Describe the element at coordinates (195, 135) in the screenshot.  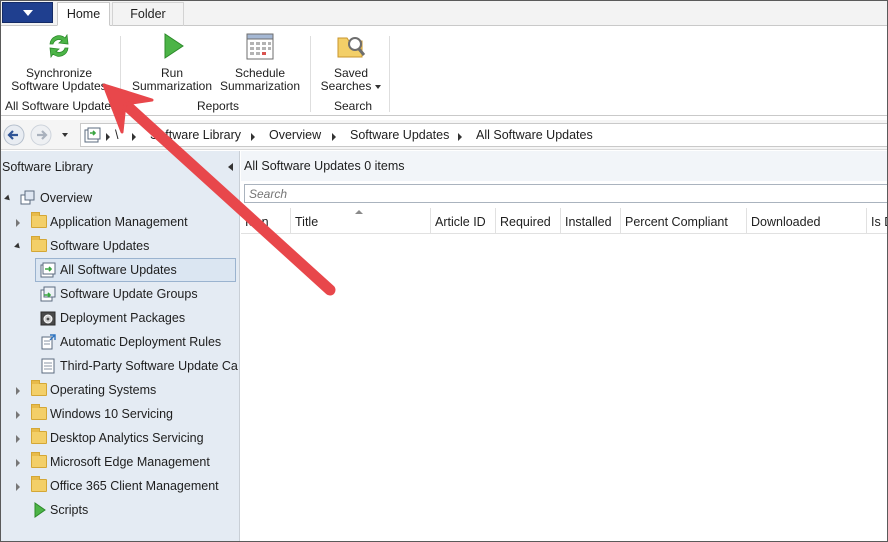
I see `breadcrumb-software-library: Software Library` at that location.